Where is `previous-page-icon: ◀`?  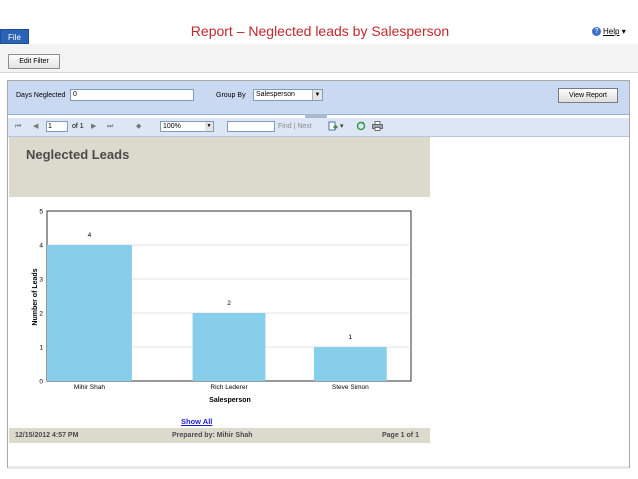
previous-page-icon: ◀ is located at coordinates (35, 127).